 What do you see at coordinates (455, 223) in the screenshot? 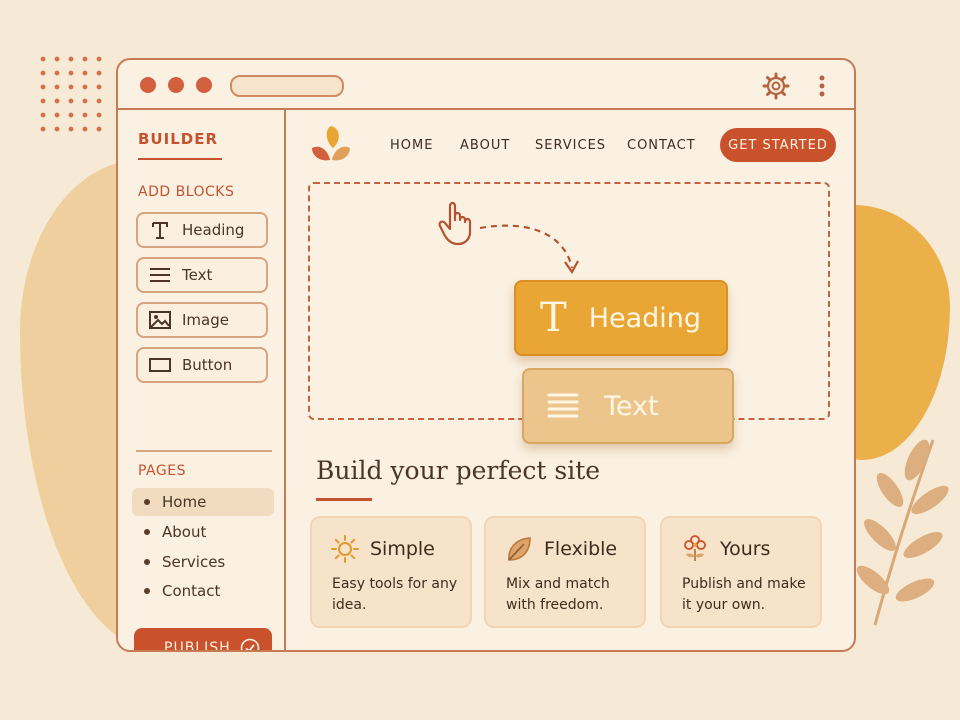
I see `pointer-hand-icon` at bounding box center [455, 223].